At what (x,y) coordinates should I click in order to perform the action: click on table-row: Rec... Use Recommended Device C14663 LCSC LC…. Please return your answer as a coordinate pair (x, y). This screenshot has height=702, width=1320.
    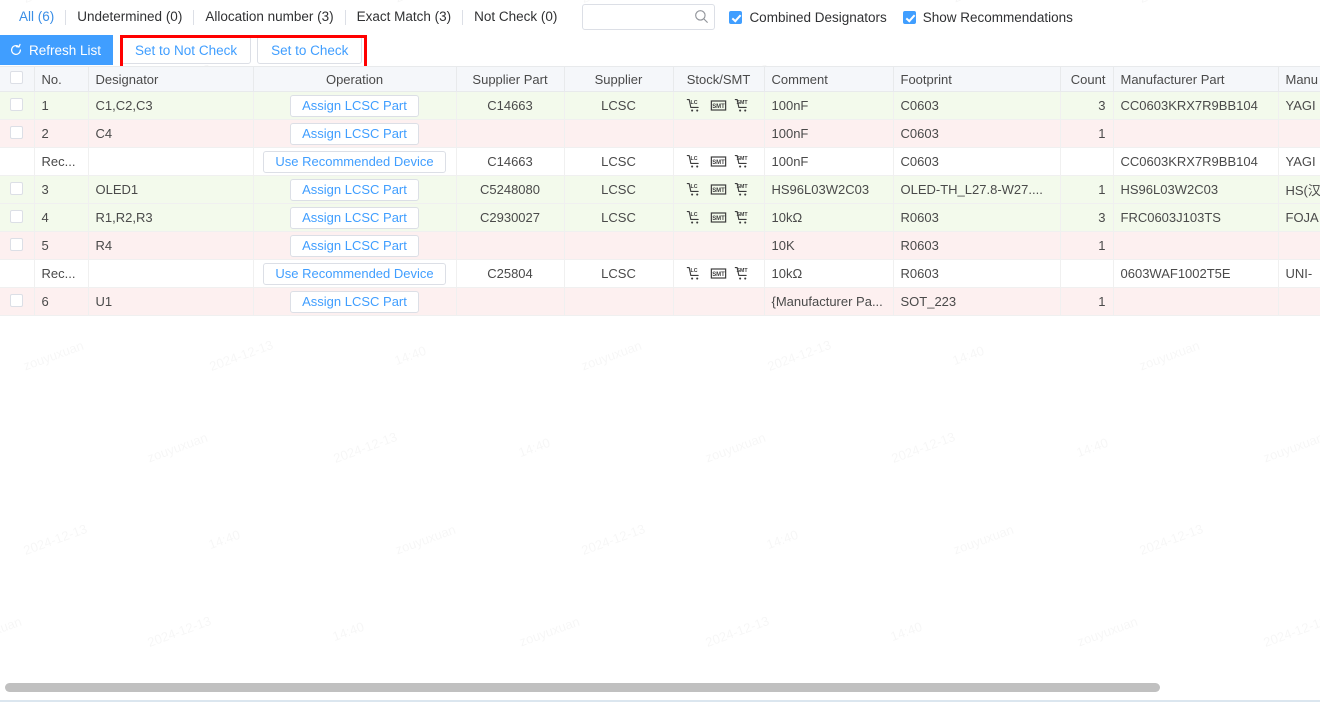
    Looking at the image, I should click on (660, 161).